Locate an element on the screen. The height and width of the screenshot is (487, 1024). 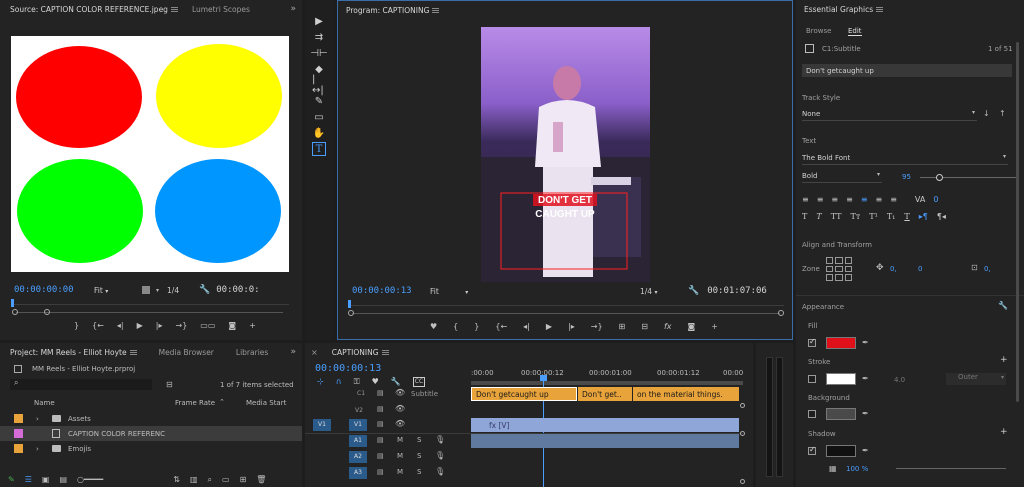
play-icon: ▶ is located at coordinates (140, 325).